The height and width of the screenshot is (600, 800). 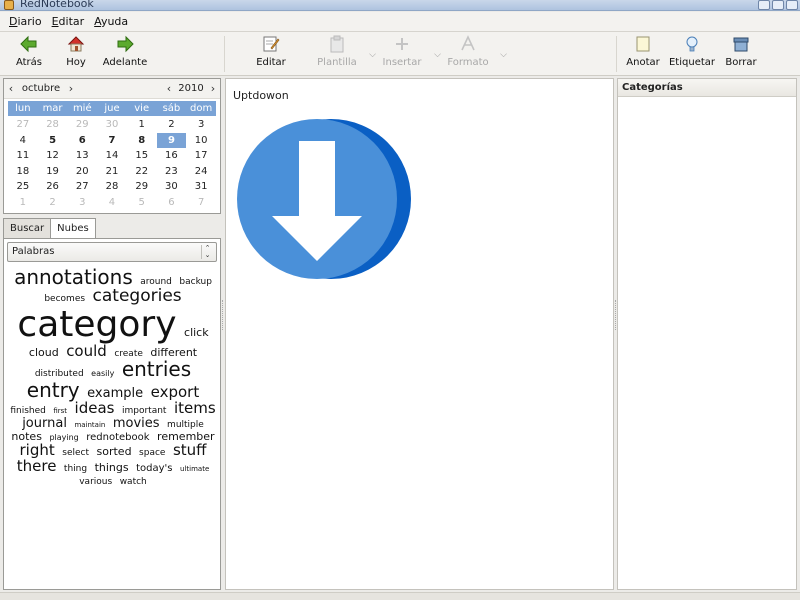 I want to click on today-label: Hoy, so click(x=76, y=62).